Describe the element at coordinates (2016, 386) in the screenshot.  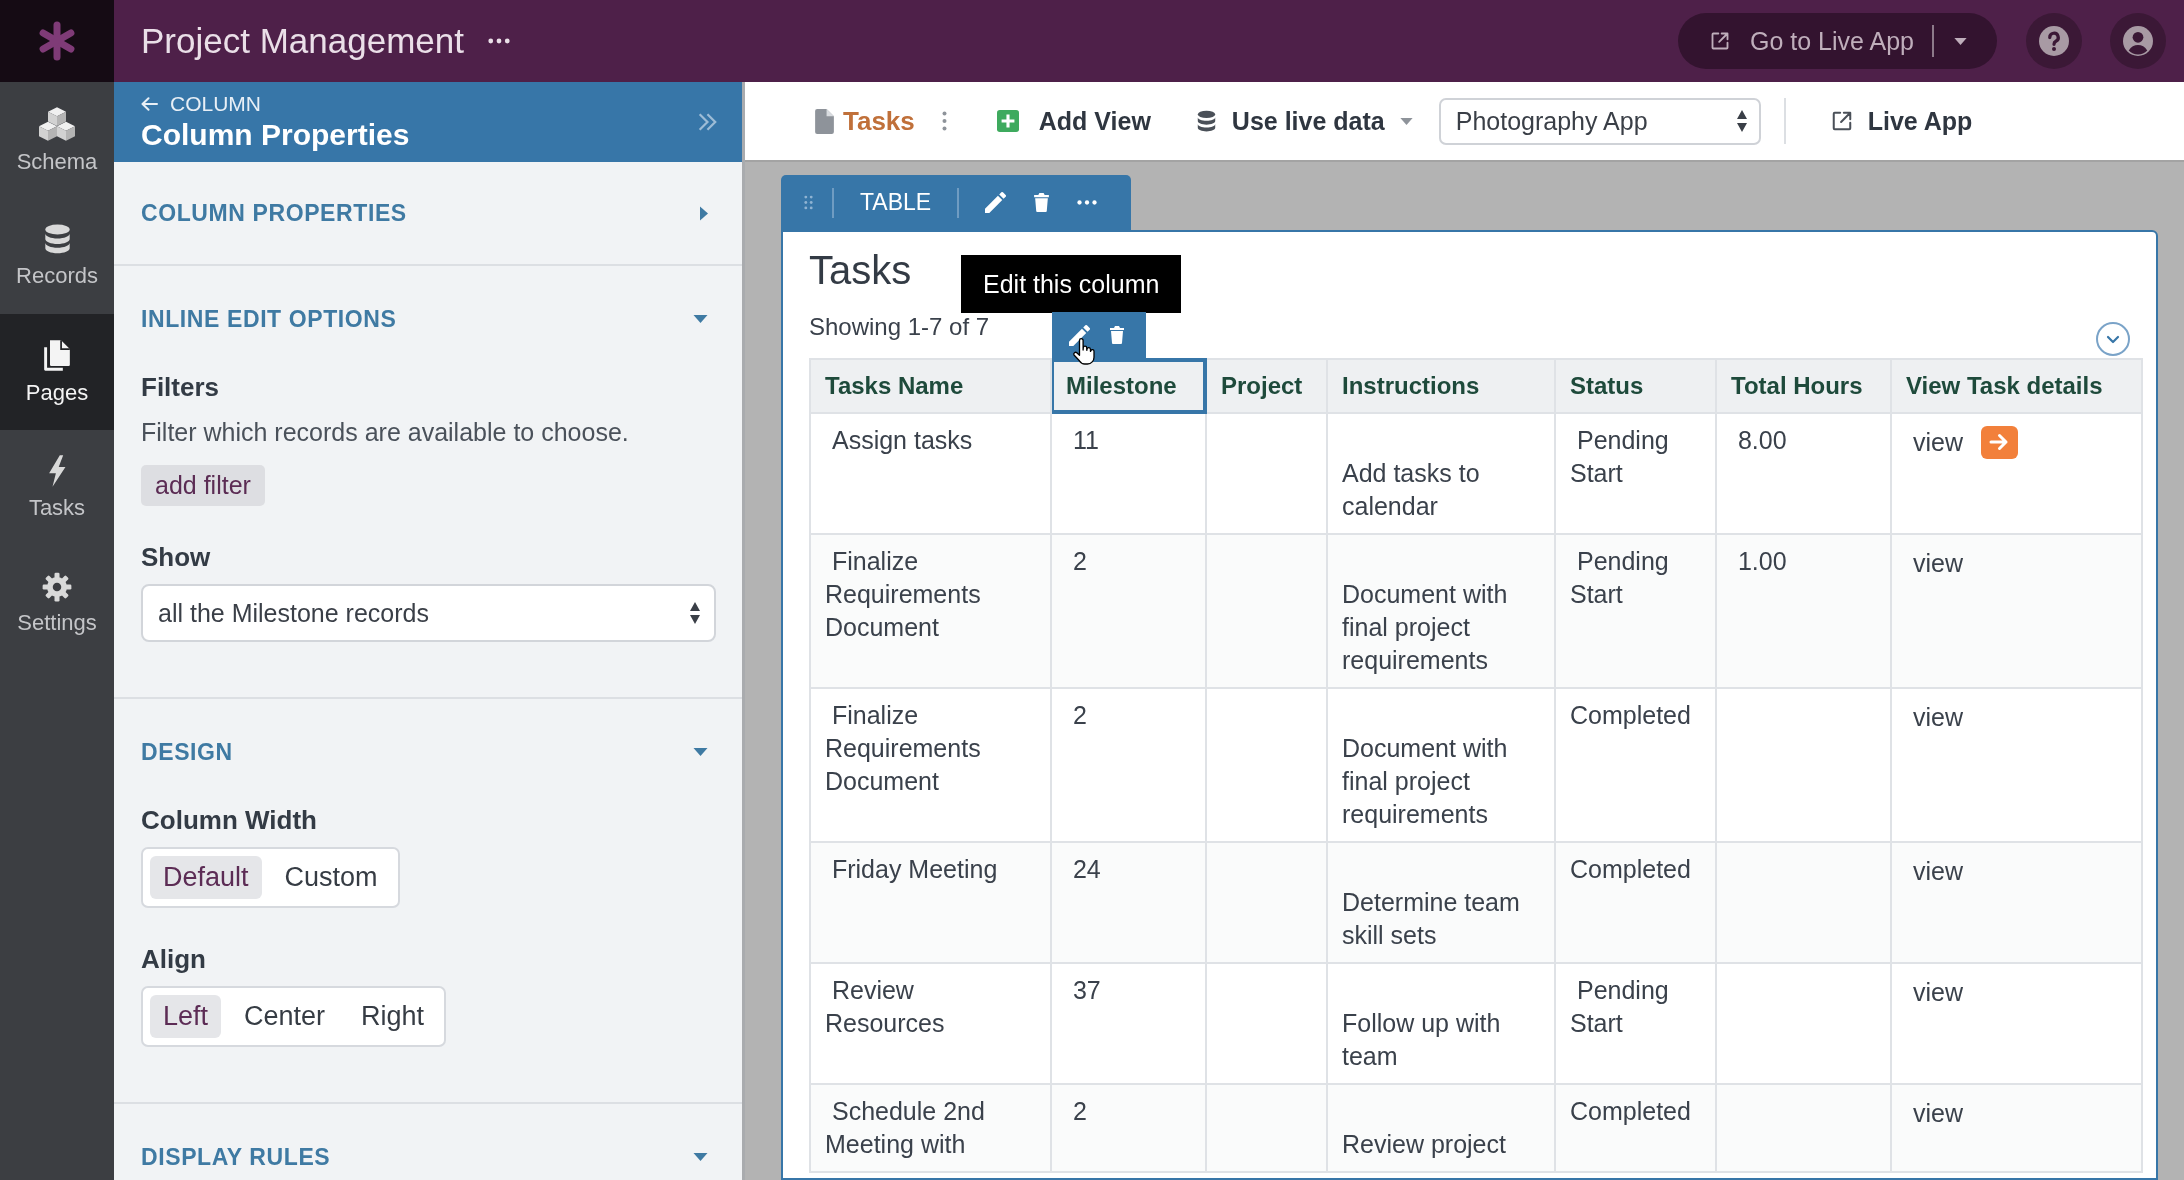
I see `column-header: View Task details` at that location.